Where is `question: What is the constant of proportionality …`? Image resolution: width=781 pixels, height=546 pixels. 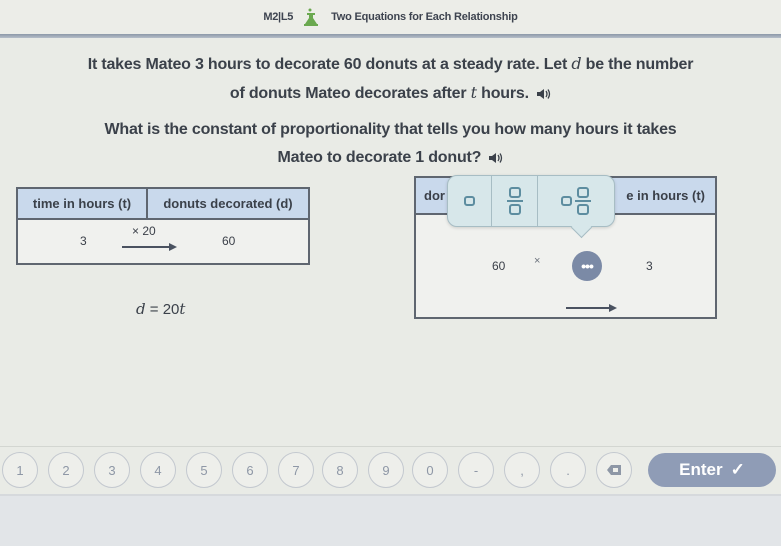
question: What is the constant of proportionality … is located at coordinates (390, 144).